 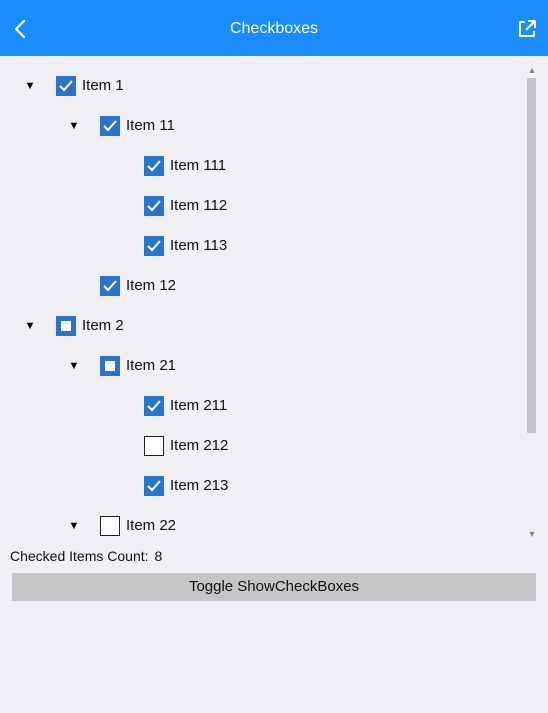 What do you see at coordinates (260, 286) in the screenshot?
I see `tree-node: Item 12` at bounding box center [260, 286].